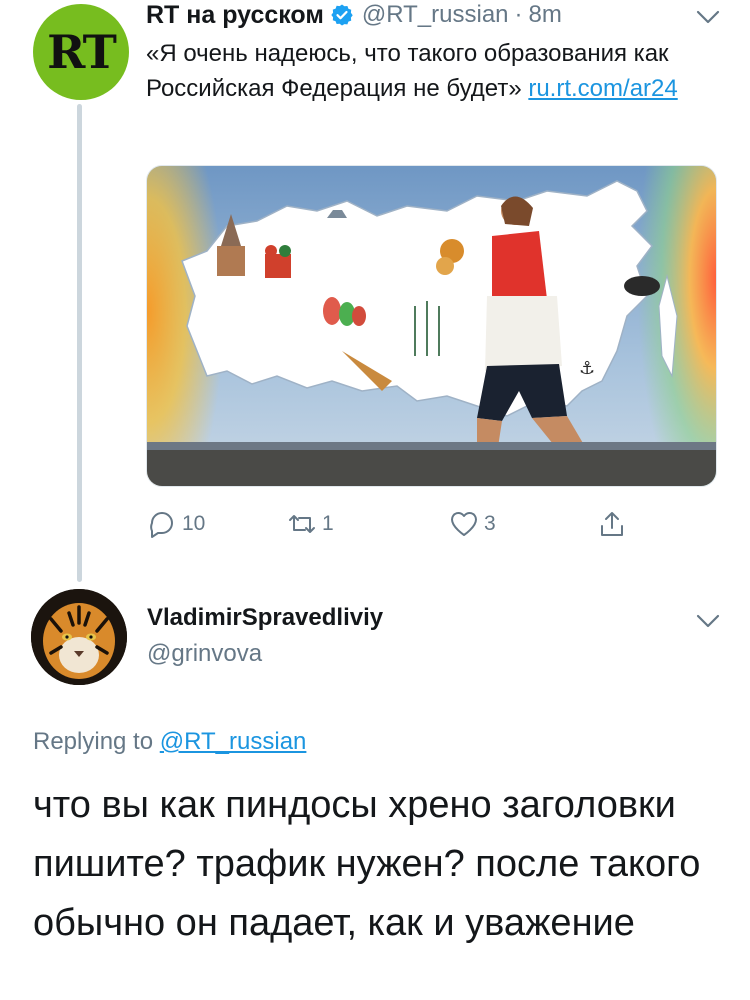 This screenshot has width=750, height=1000. I want to click on heart-icon, so click(464, 523).